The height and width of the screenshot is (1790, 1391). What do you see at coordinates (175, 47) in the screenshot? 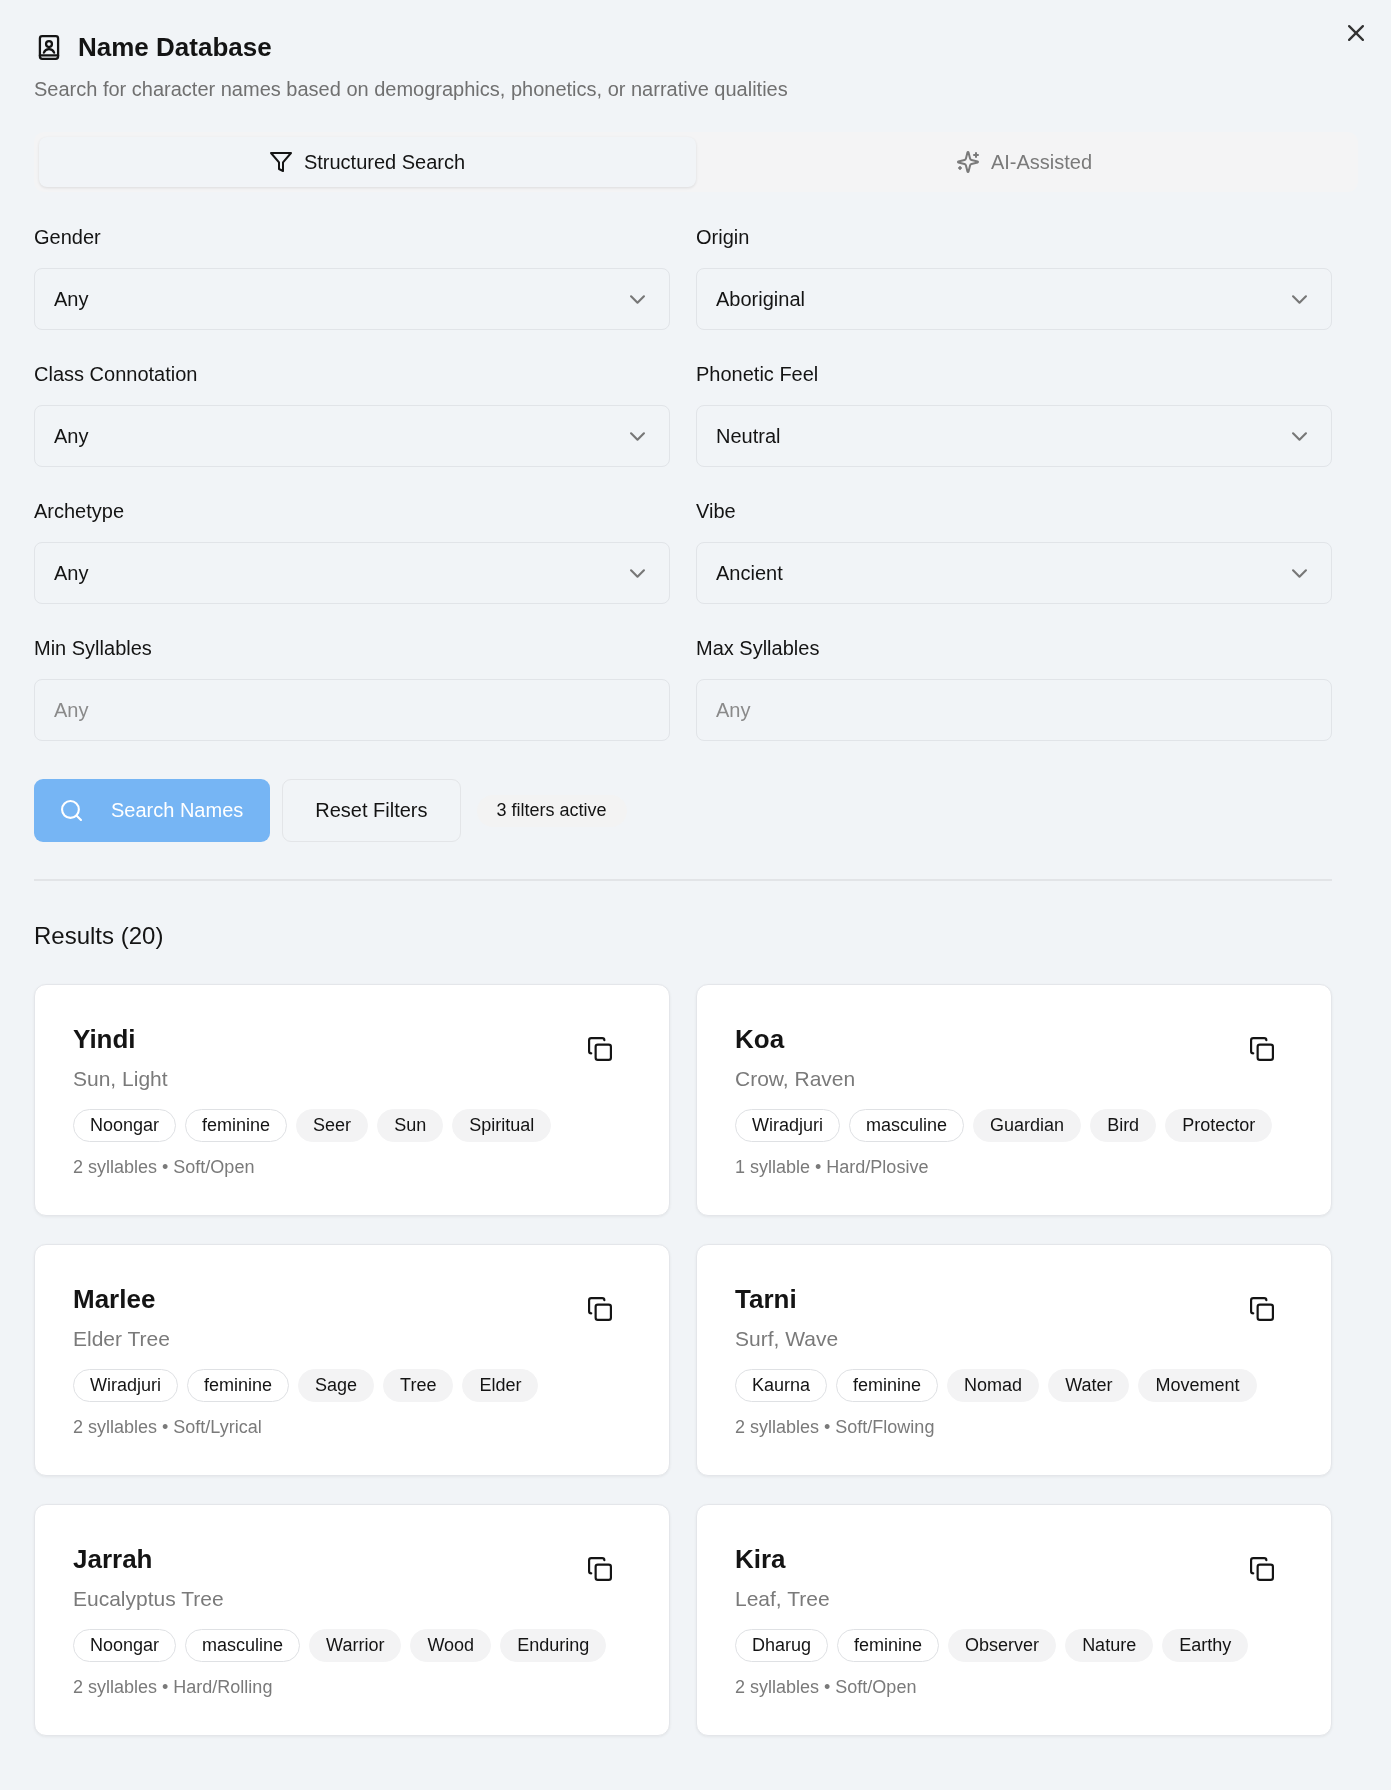
I see `dialog-title: Name Database` at bounding box center [175, 47].